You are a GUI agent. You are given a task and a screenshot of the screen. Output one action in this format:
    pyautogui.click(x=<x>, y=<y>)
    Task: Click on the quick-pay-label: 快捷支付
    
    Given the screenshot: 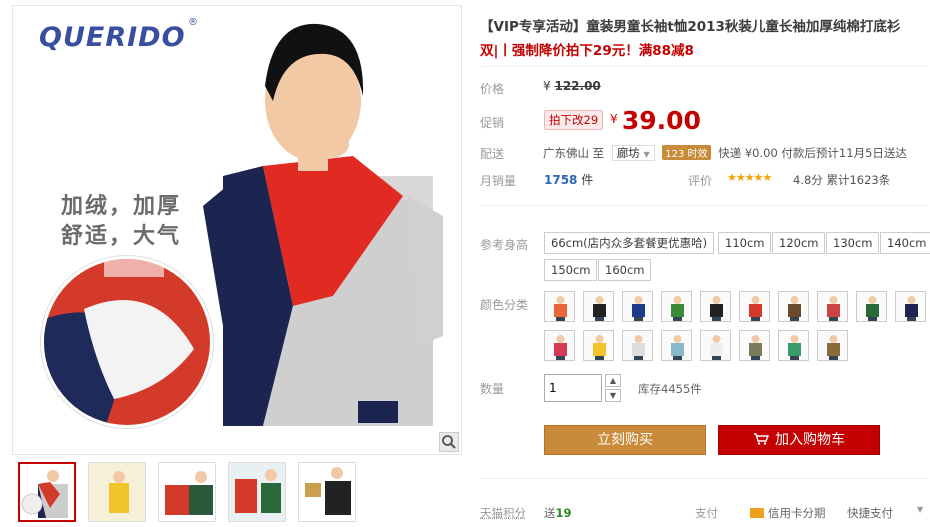 What is the action you would take?
    pyautogui.click(x=870, y=513)
    